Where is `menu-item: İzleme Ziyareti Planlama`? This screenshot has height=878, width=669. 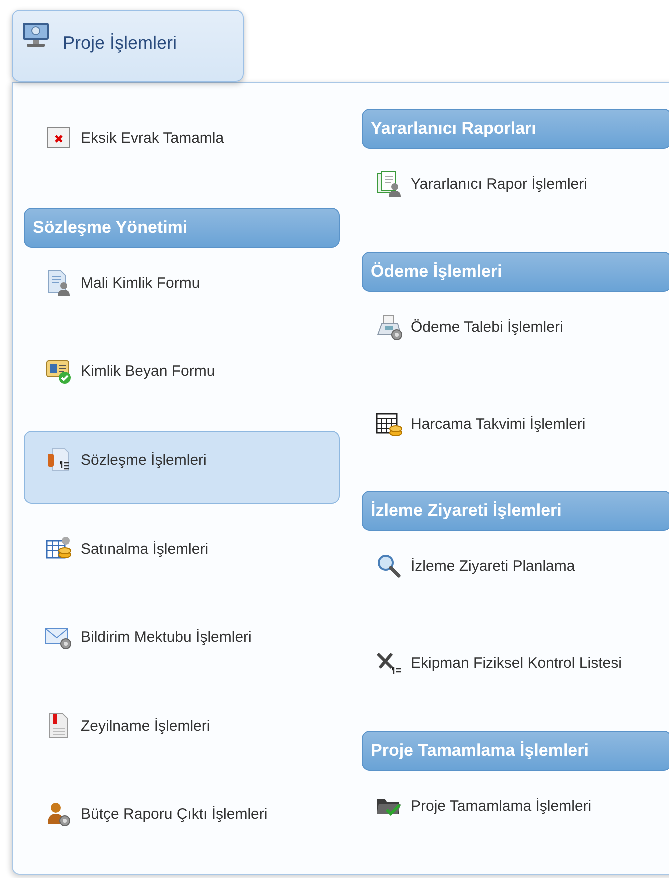 menu-item: İzleme Ziyareti Planlama is located at coordinates (515, 578).